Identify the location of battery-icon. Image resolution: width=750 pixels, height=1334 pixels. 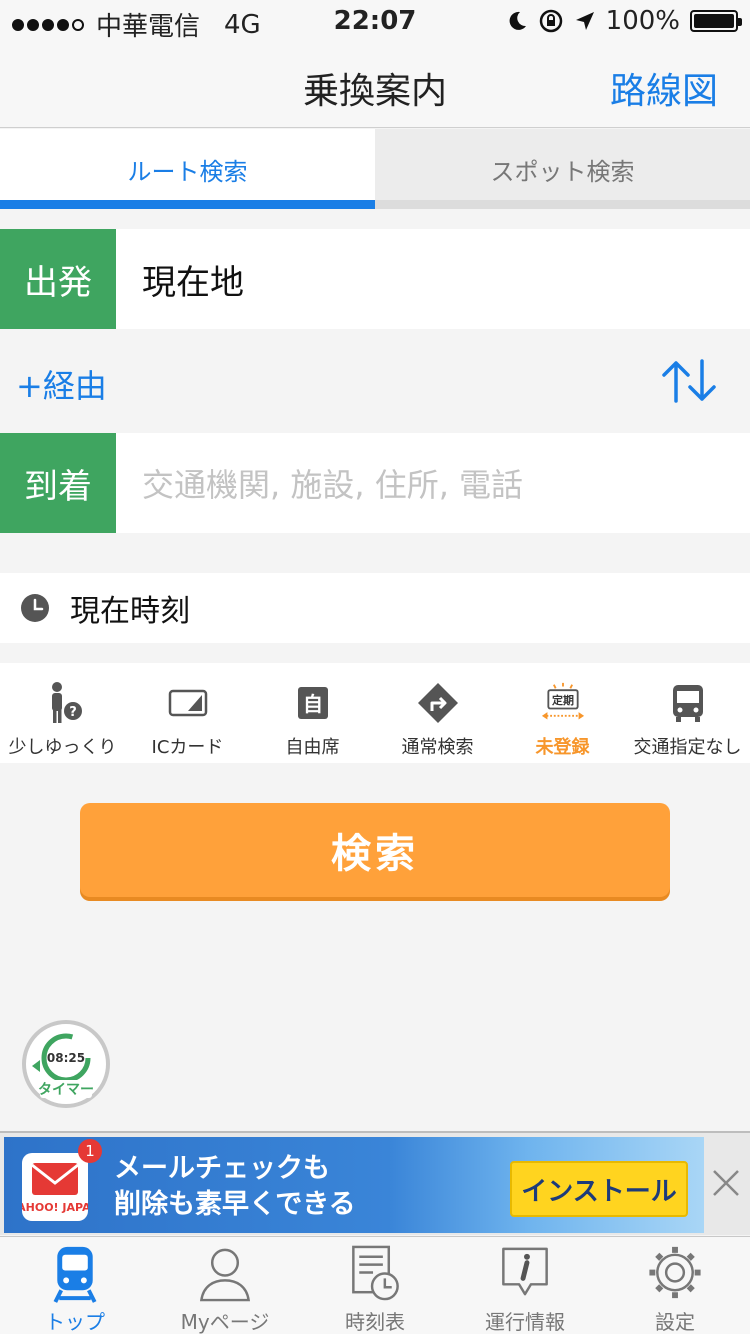
(716, 21).